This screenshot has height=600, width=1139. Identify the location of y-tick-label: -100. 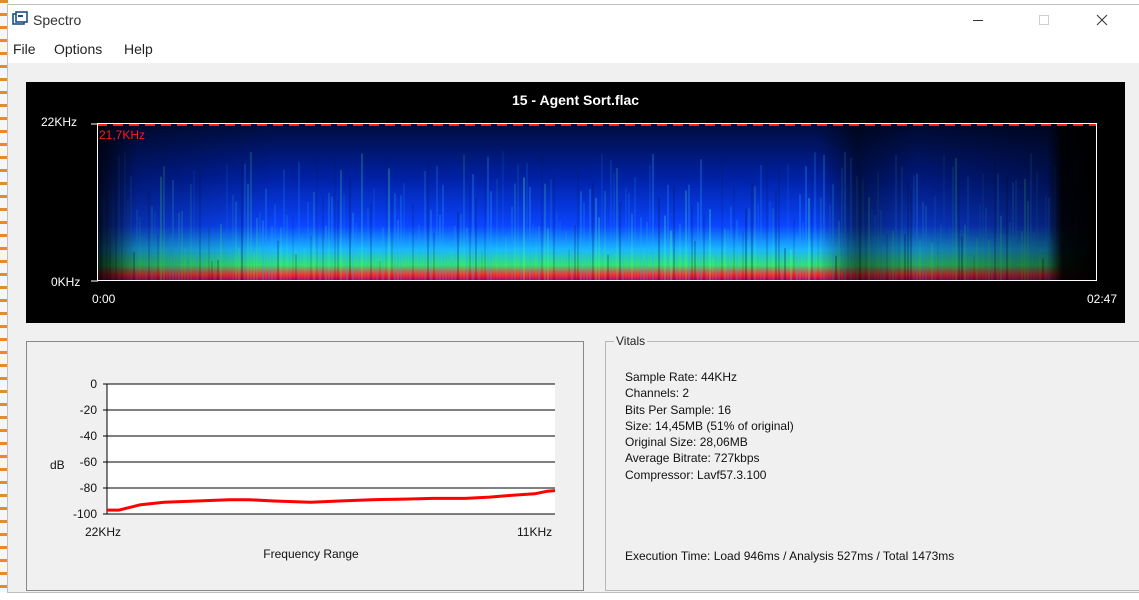
(85, 514).